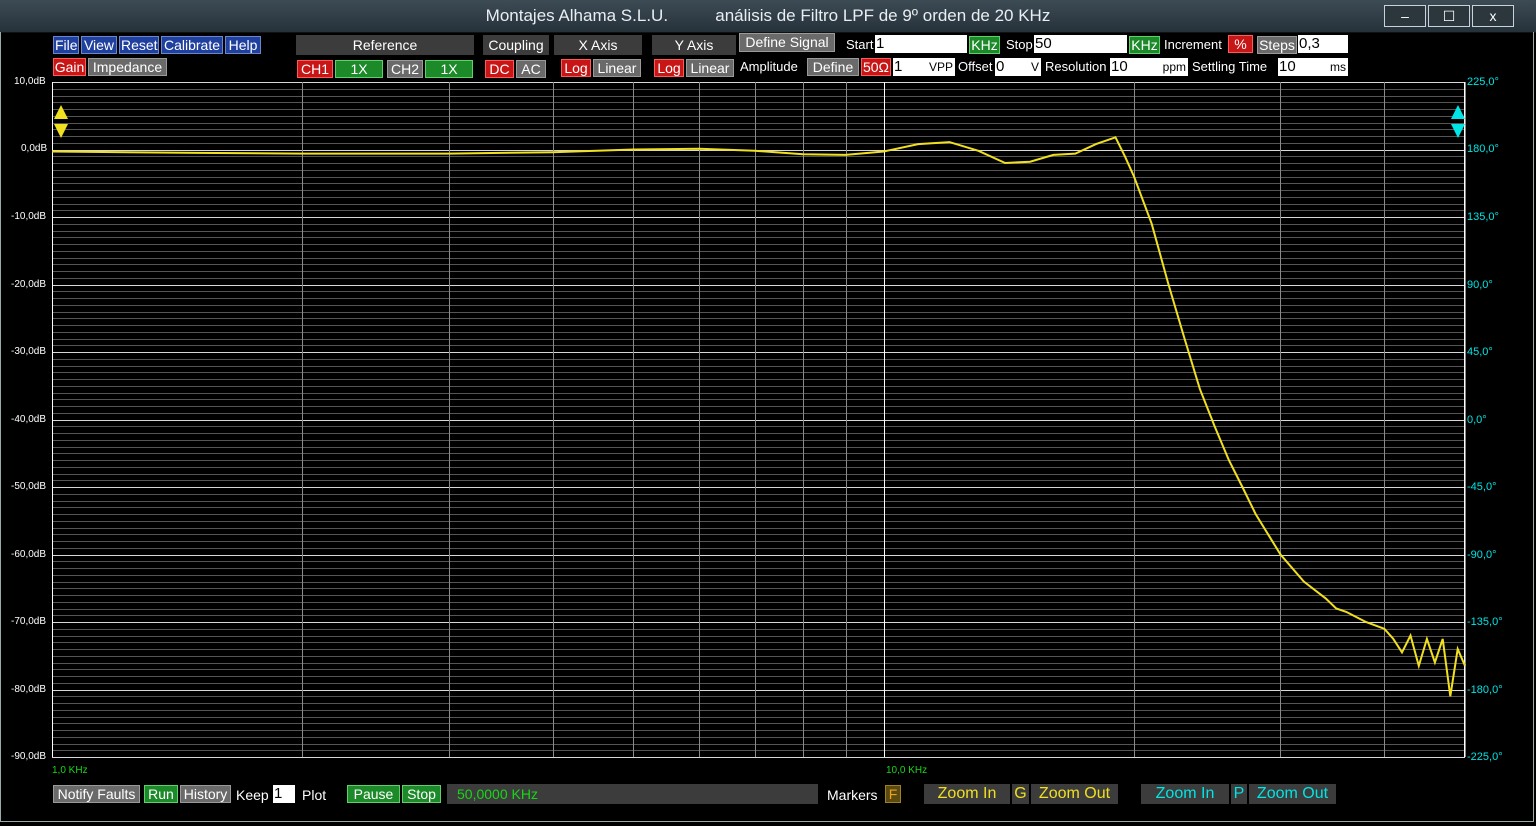  I want to click on offset-unit: V, so click(1034, 67).